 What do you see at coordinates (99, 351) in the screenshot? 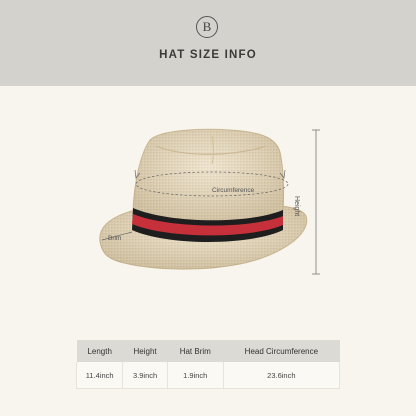
I see `header-length: Length` at bounding box center [99, 351].